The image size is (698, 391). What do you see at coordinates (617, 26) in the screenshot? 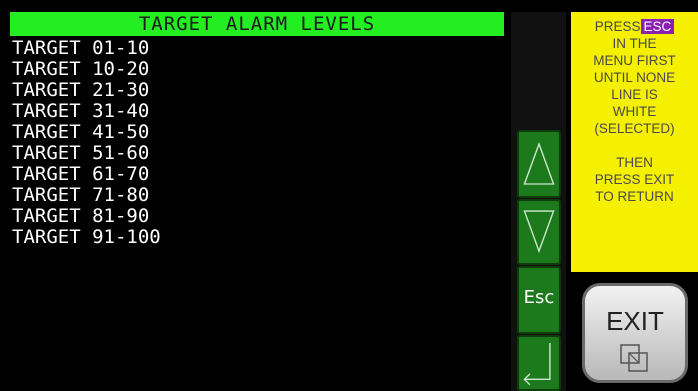
I see `help-press-text: PRESS` at bounding box center [617, 26].